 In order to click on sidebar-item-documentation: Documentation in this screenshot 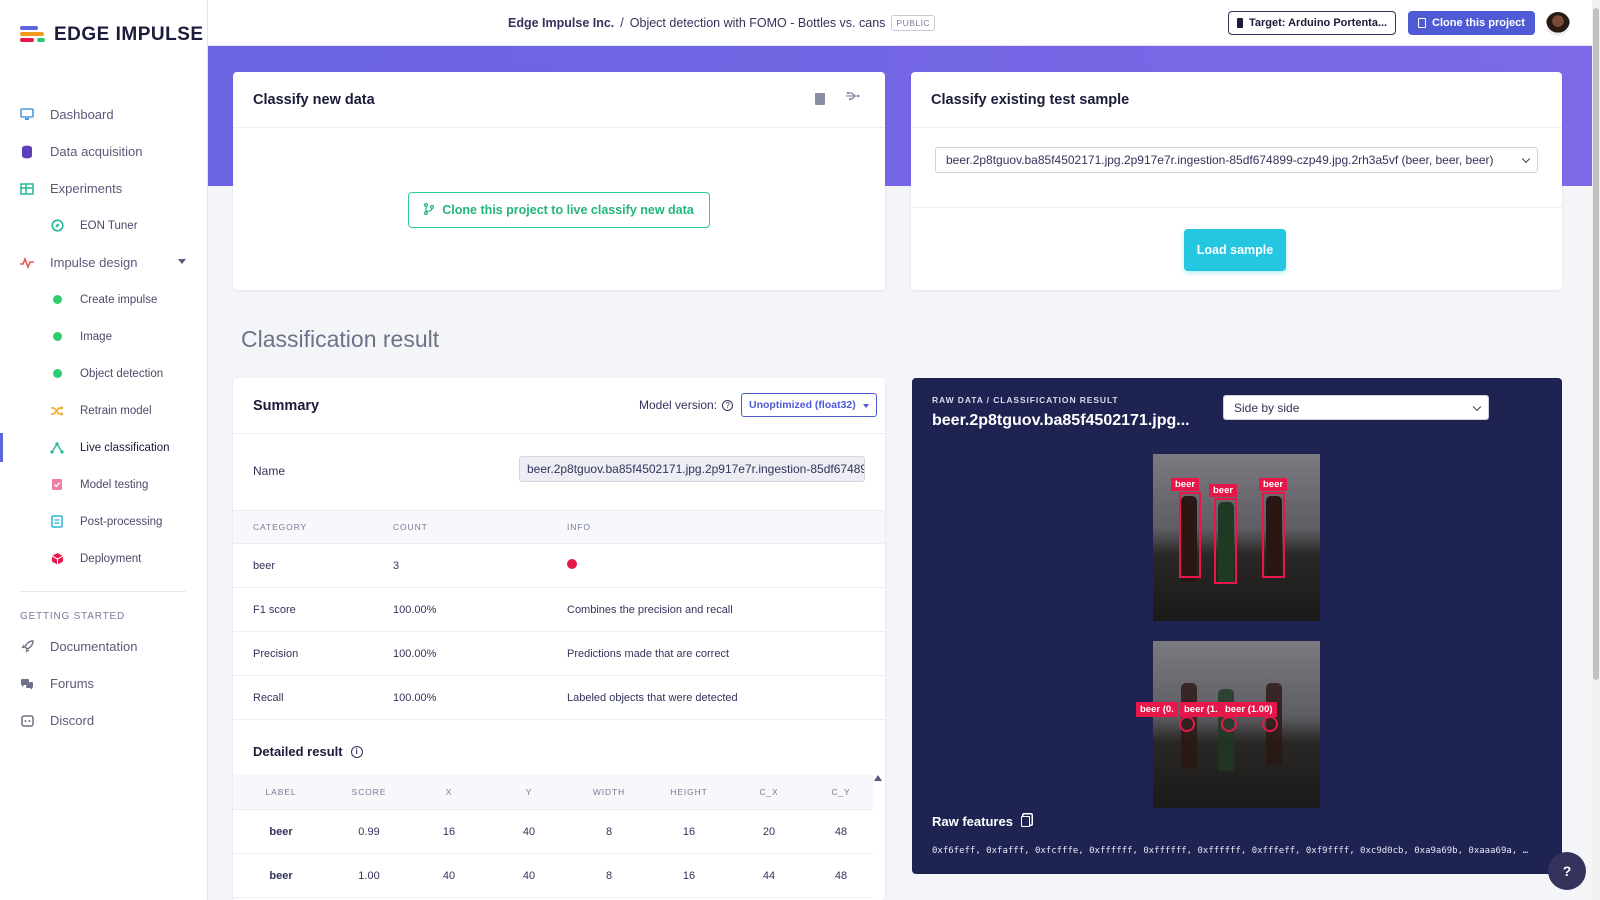, I will do `click(104, 646)`.